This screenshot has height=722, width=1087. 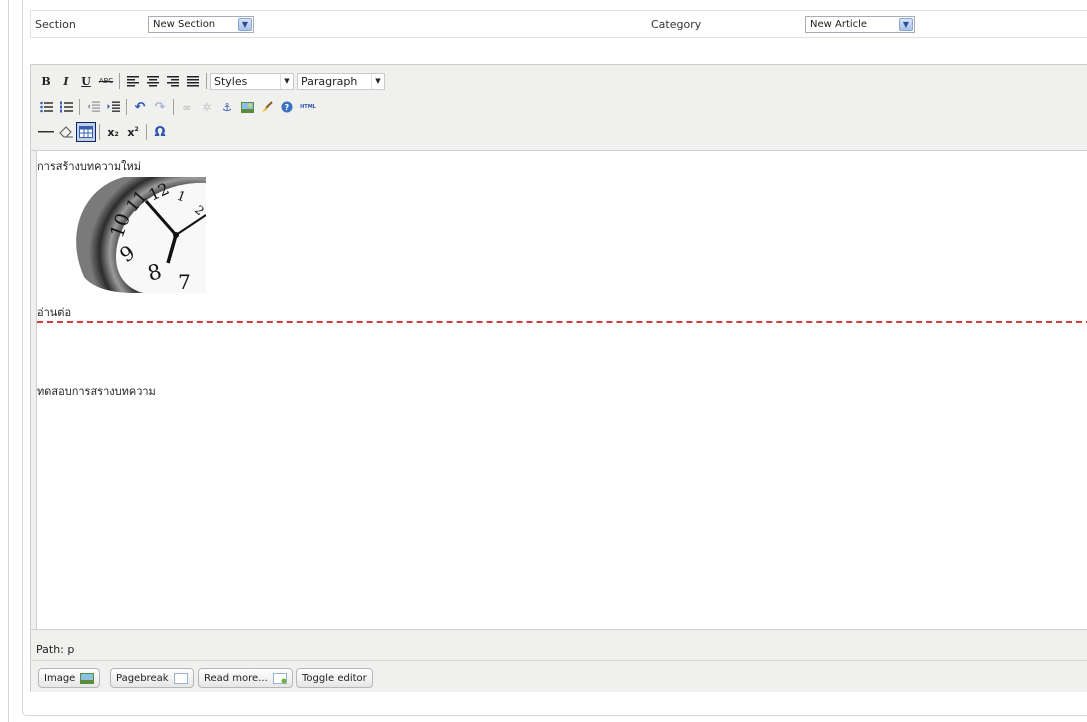 I want to click on cleanup-button, so click(x=267, y=107).